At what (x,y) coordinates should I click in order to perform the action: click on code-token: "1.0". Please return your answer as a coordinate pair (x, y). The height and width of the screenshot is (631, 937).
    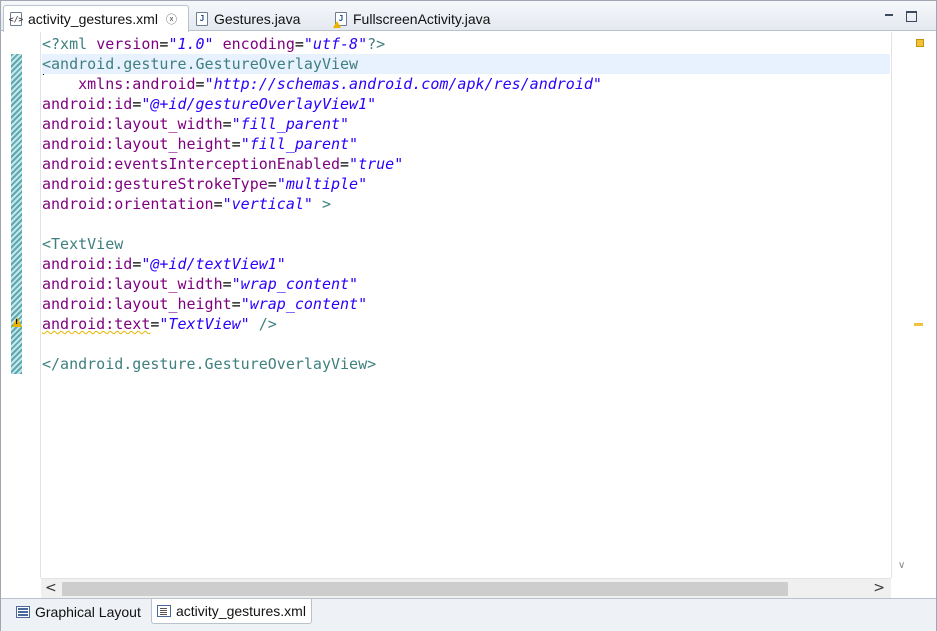
    Looking at the image, I should click on (191, 44).